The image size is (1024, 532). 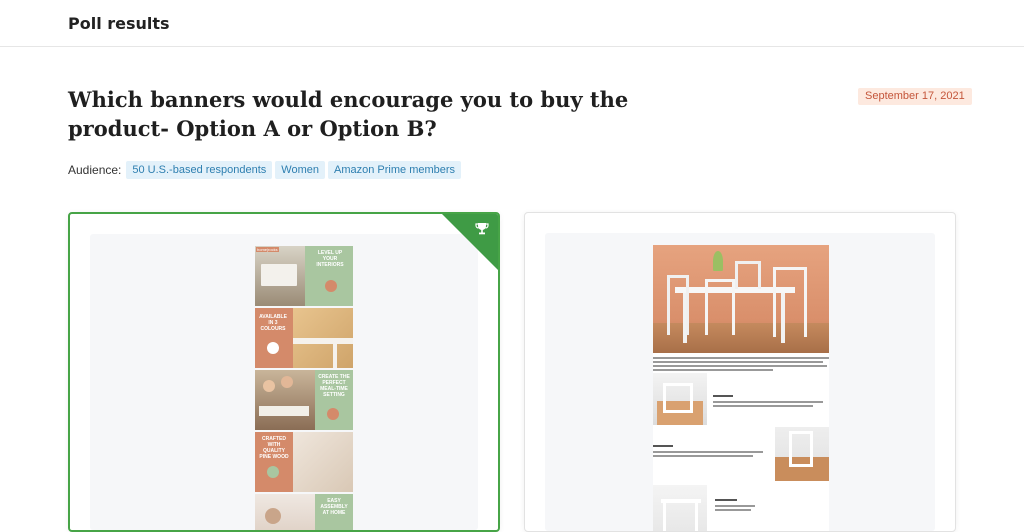 I want to click on banner-tile-3: CREATE THE PERFECT MEAL-TIME SETTING, so click(x=304, y=400).